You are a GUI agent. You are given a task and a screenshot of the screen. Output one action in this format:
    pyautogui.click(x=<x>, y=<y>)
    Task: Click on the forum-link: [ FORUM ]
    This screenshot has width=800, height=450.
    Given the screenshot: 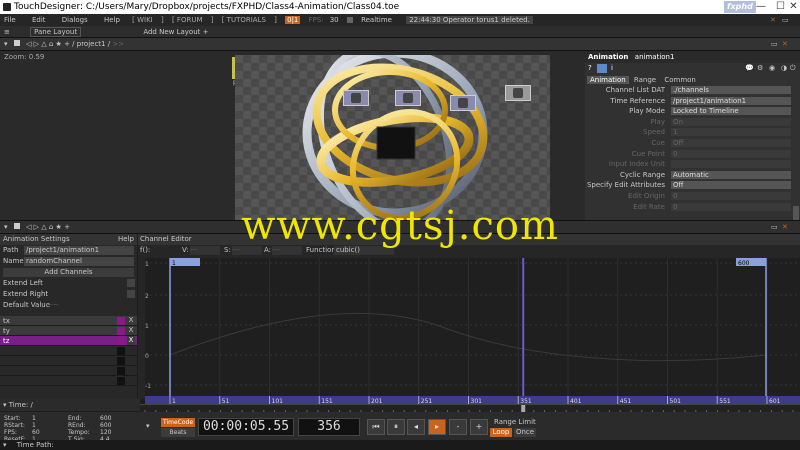 What is the action you would take?
    pyautogui.click(x=193, y=20)
    